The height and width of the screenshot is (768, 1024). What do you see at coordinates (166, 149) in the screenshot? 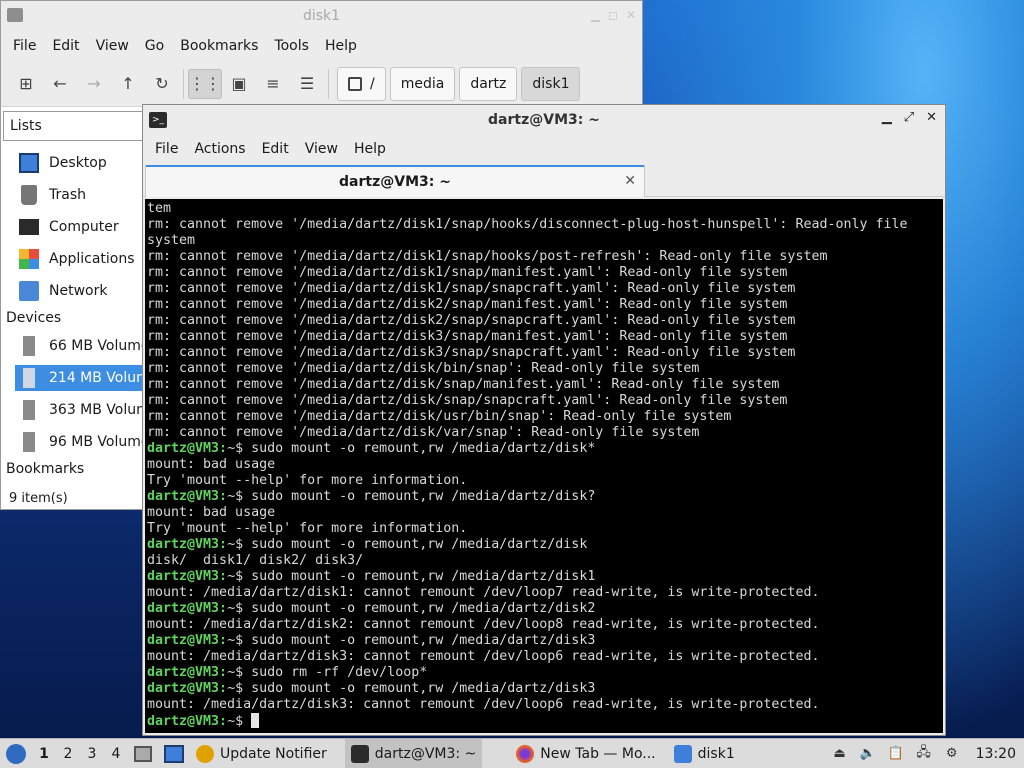
I see `term-menu-file: File` at bounding box center [166, 149].